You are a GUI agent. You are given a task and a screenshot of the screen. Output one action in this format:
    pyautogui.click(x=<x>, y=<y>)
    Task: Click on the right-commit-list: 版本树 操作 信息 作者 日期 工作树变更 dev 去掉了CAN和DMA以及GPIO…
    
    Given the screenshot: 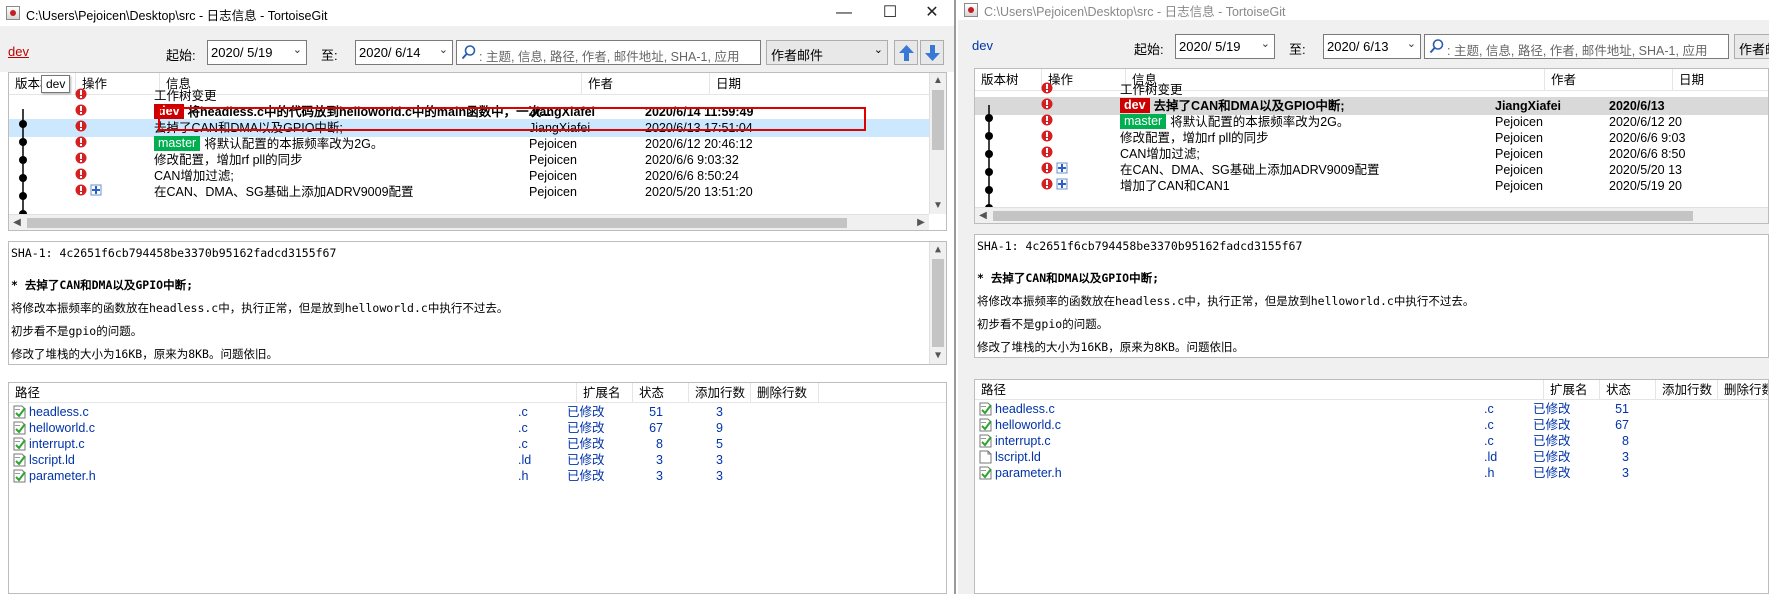 What is the action you would take?
    pyautogui.click(x=1371, y=146)
    